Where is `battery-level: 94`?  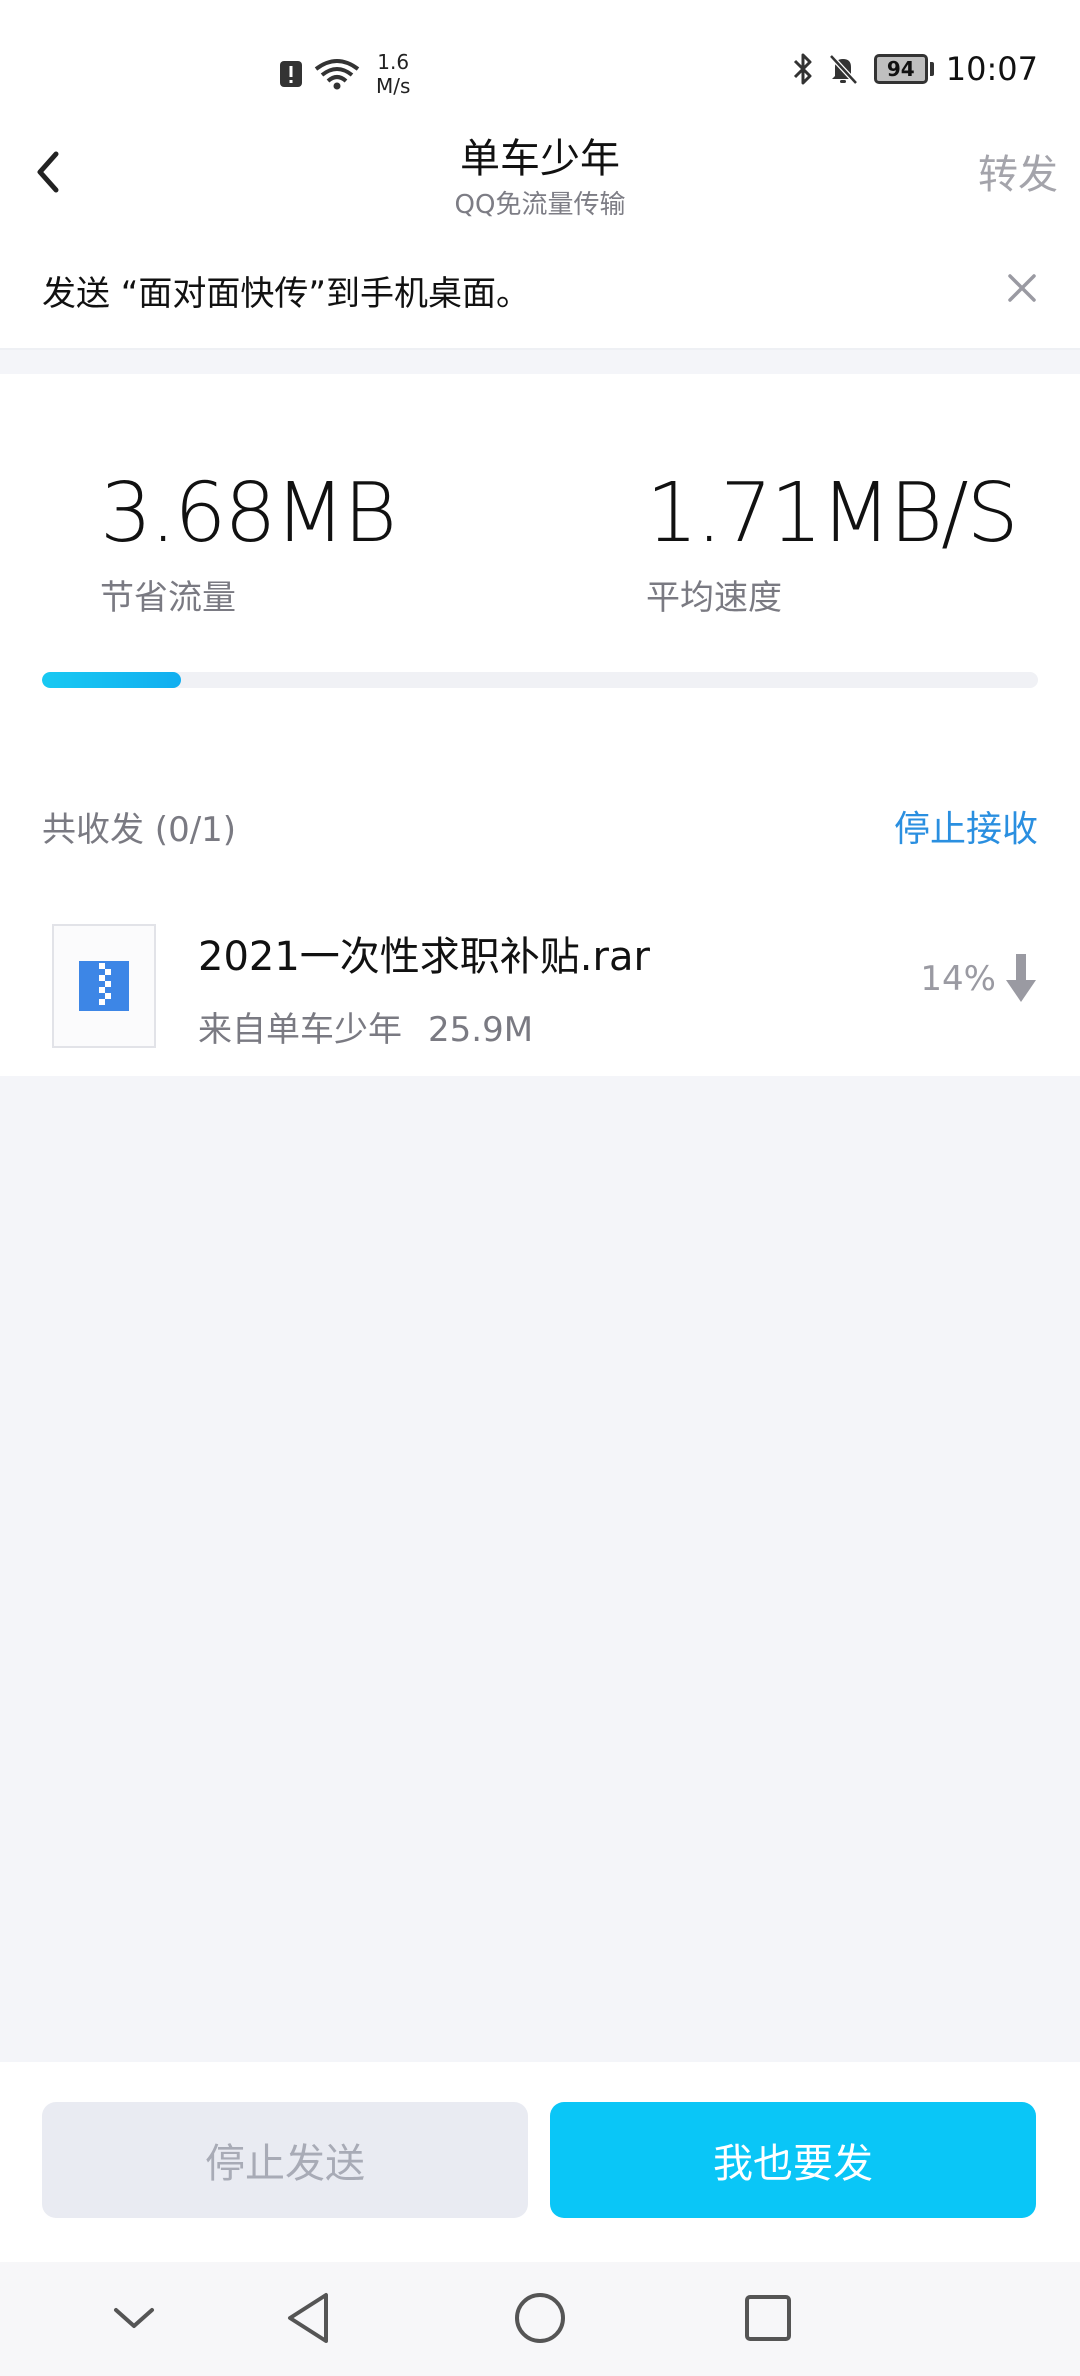 battery-level: 94 is located at coordinates (900, 69).